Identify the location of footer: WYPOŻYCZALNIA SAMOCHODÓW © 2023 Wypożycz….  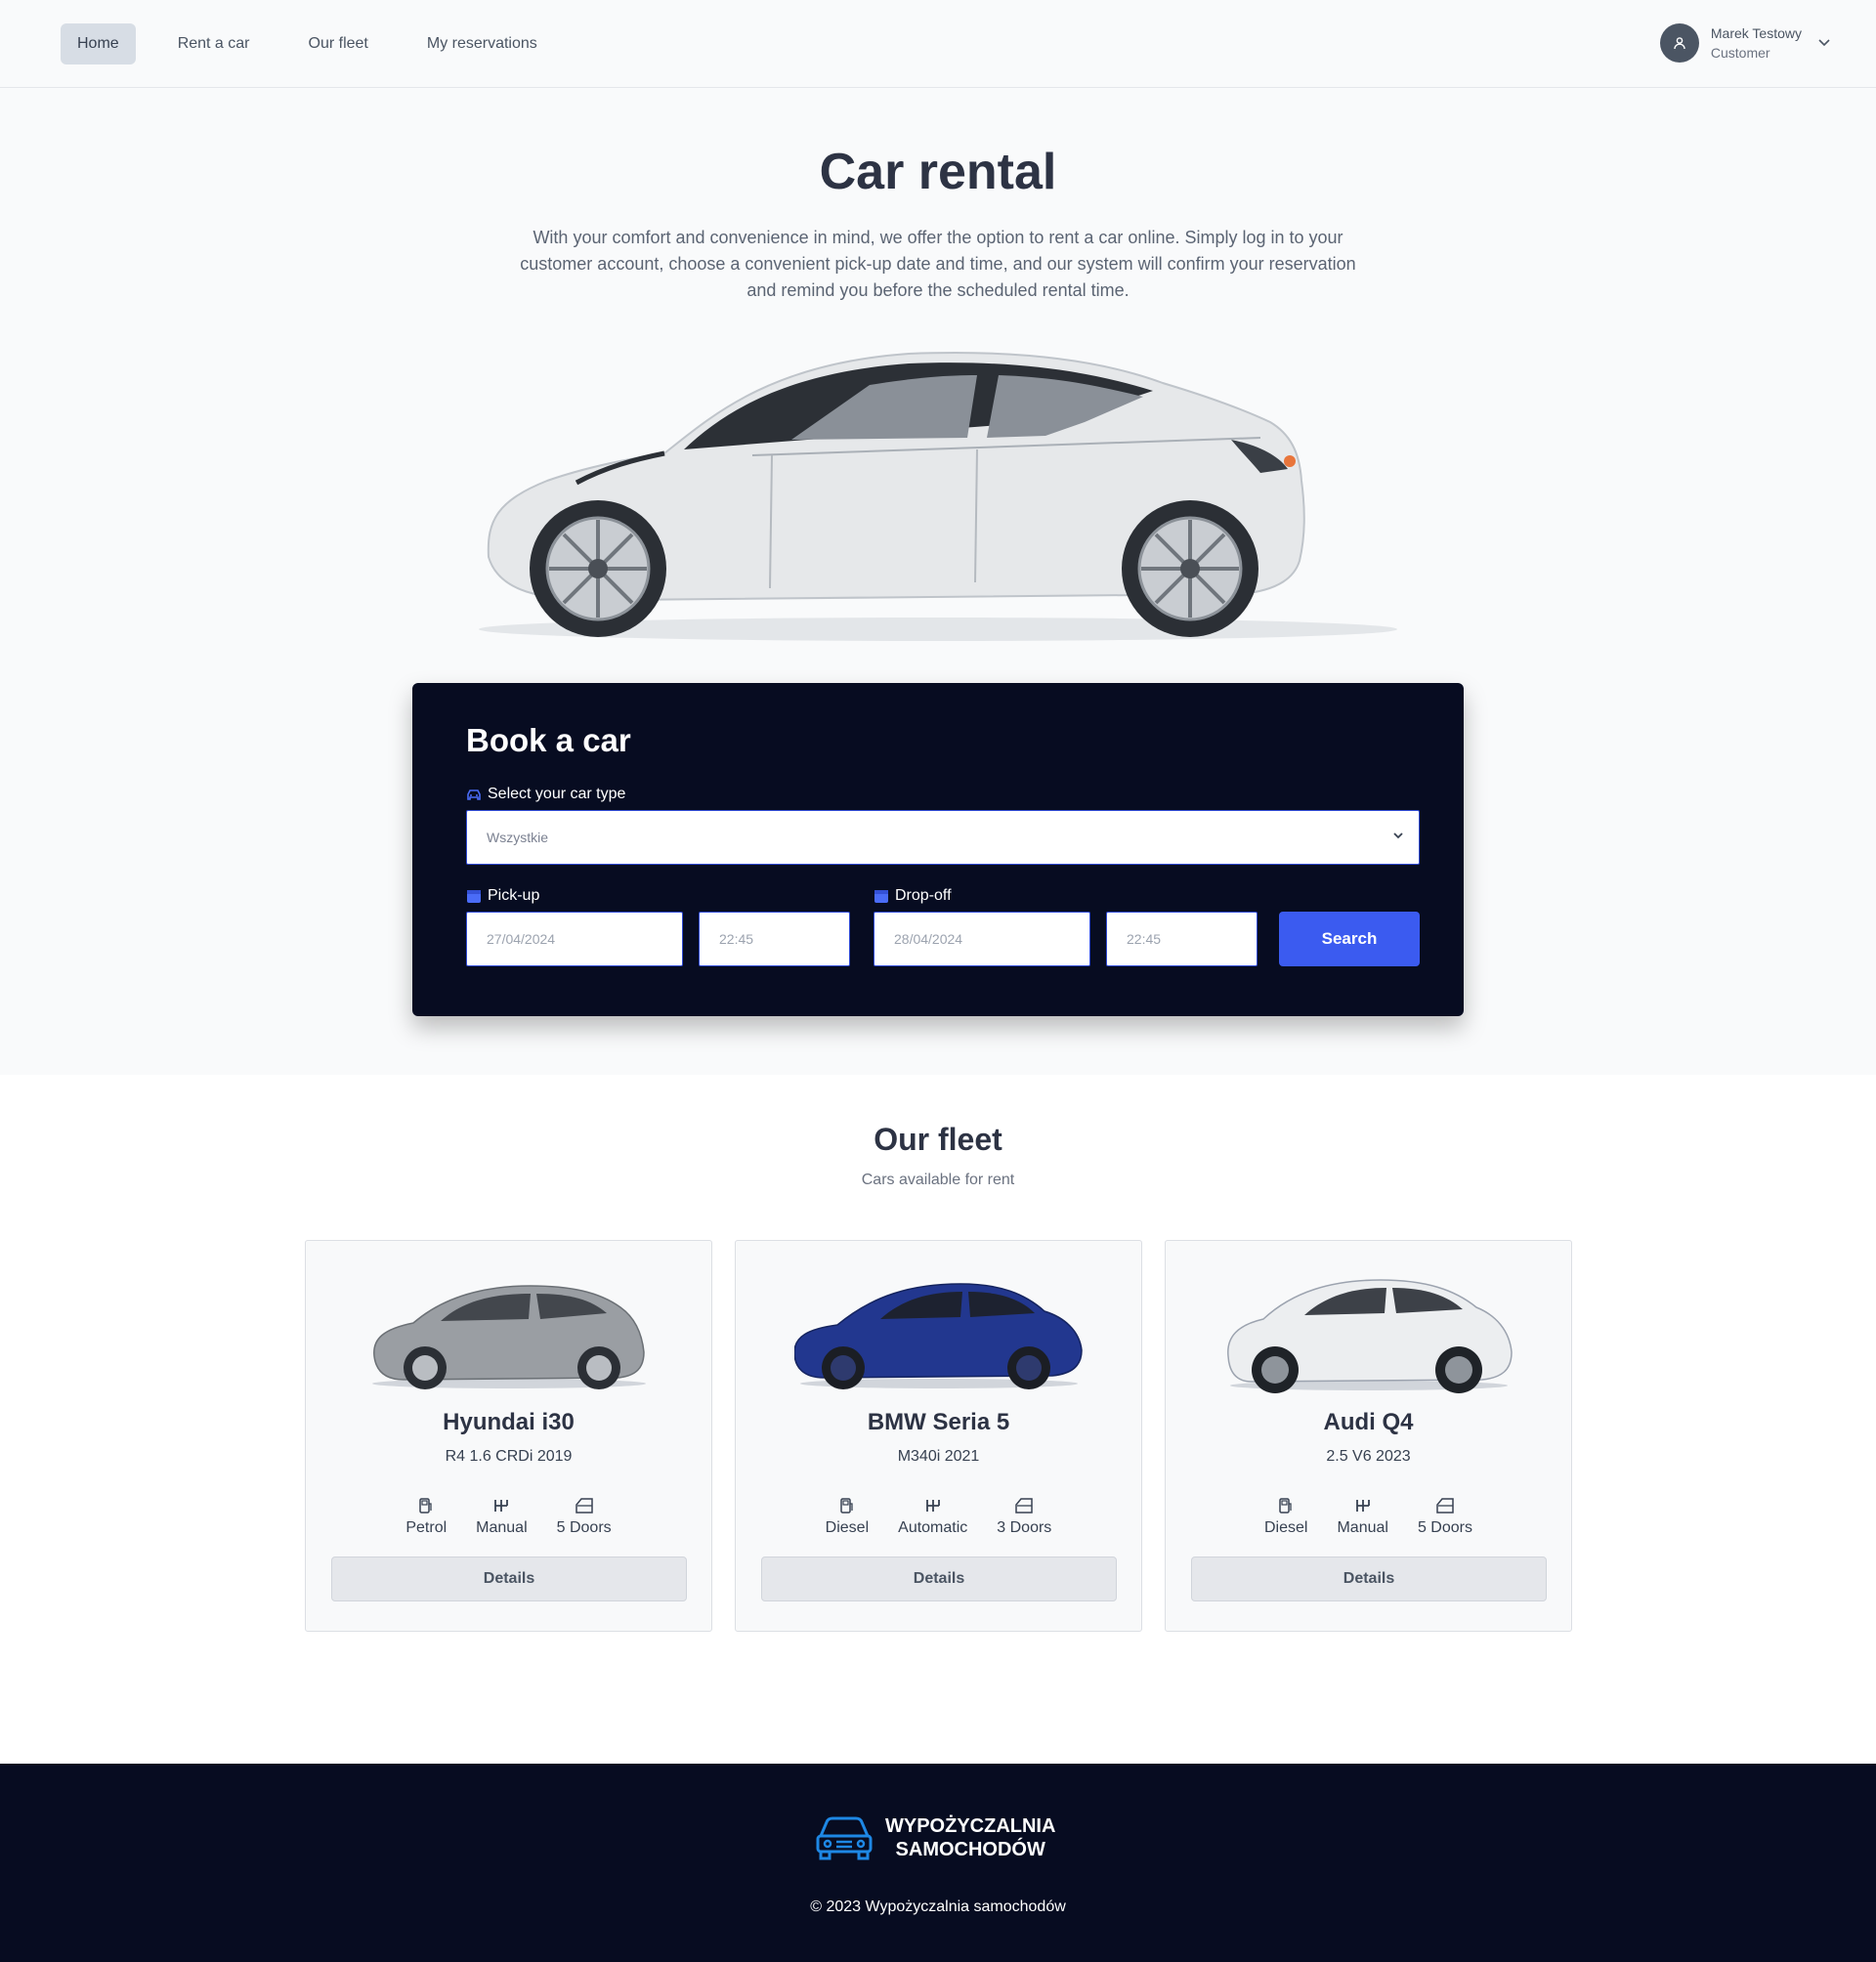
(938, 1863).